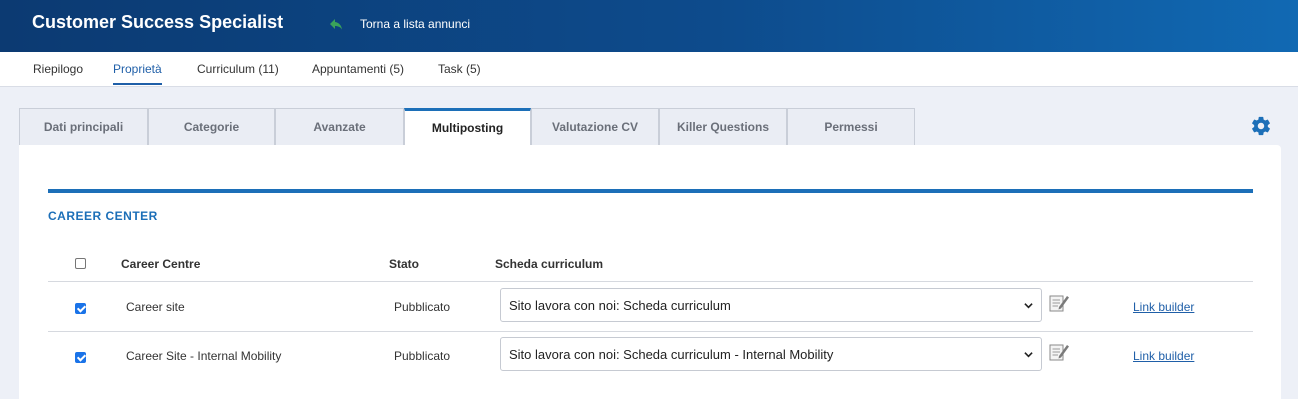 This screenshot has width=1298, height=399. What do you see at coordinates (336, 24) in the screenshot?
I see `reply-arrow-icon` at bounding box center [336, 24].